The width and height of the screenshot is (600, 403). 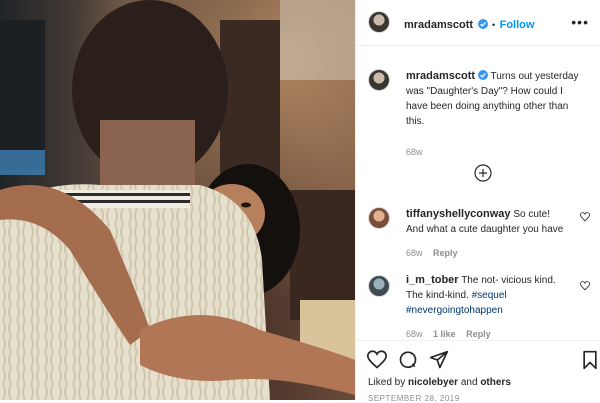 What do you see at coordinates (483, 173) in the screenshot?
I see `plus-circle-icon` at bounding box center [483, 173].